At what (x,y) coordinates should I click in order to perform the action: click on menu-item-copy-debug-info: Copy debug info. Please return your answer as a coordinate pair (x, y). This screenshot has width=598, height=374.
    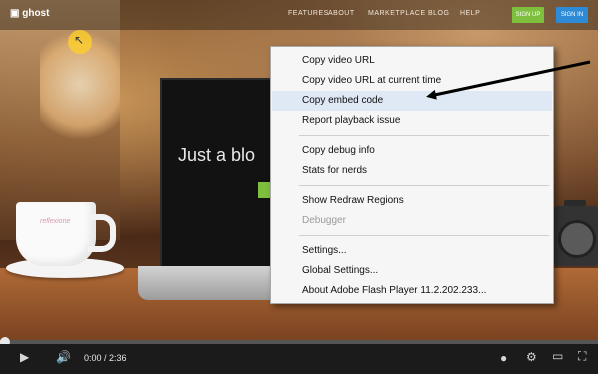
    Looking at the image, I should click on (412, 151).